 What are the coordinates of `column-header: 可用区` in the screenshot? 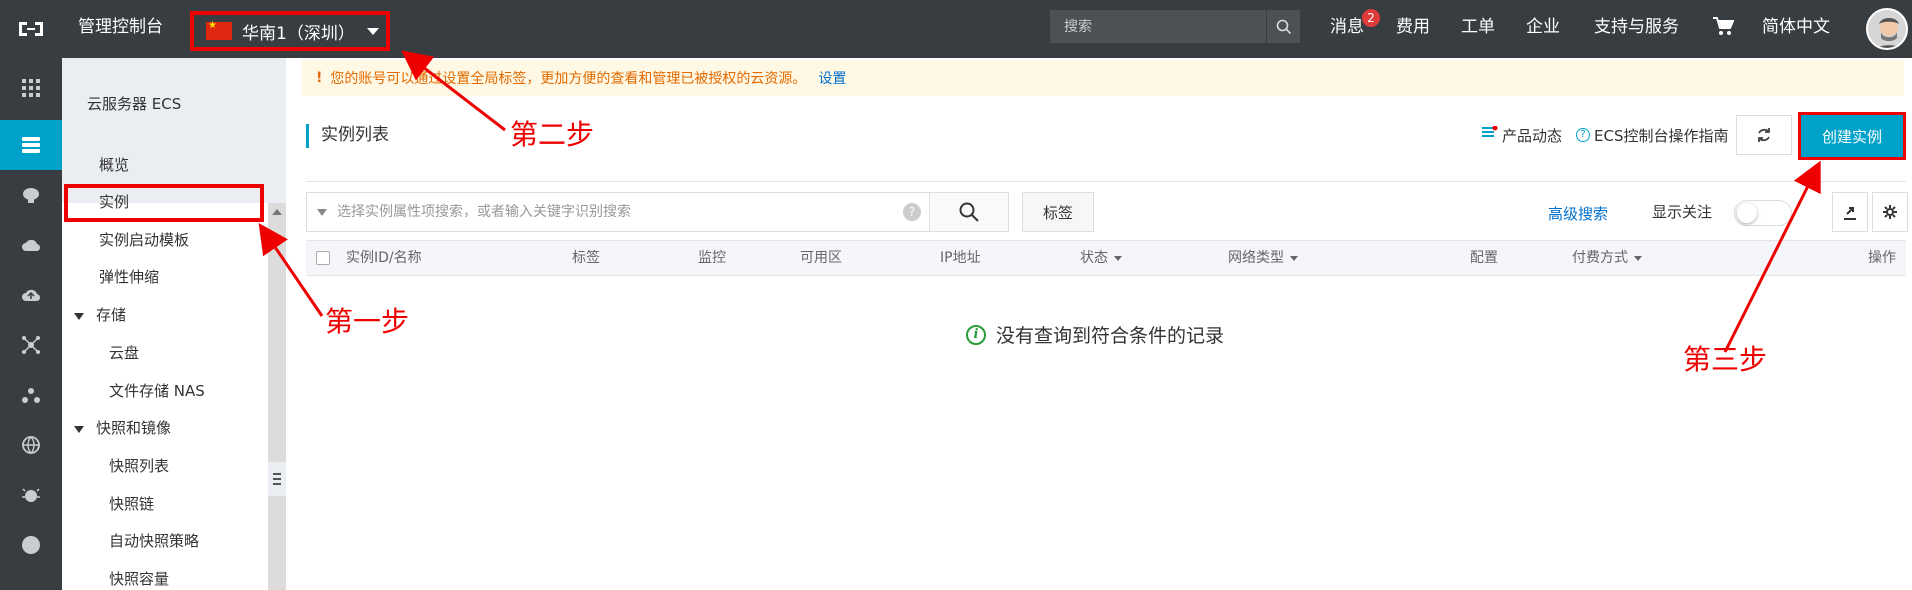 It's located at (821, 258).